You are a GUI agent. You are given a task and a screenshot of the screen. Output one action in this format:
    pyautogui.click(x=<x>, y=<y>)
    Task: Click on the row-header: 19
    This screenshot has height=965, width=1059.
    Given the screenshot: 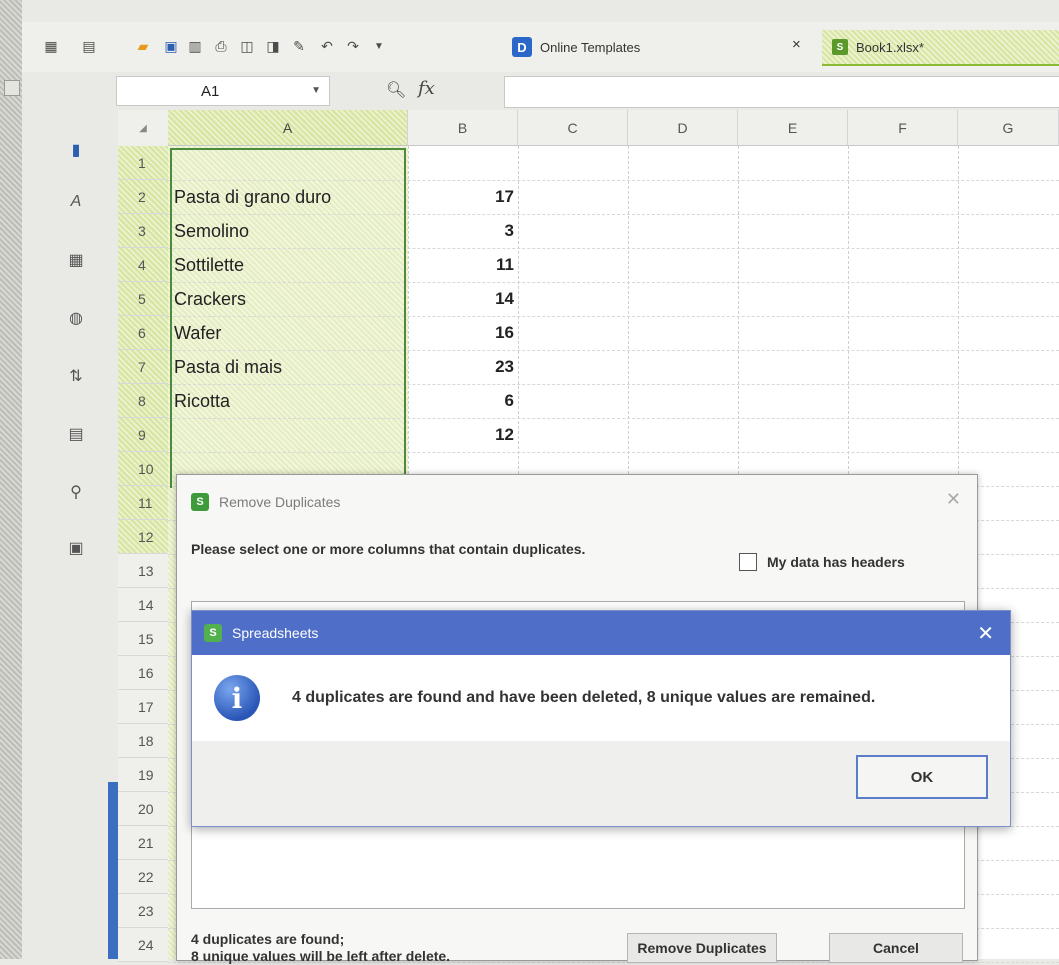 What is the action you would take?
    pyautogui.click(x=143, y=775)
    